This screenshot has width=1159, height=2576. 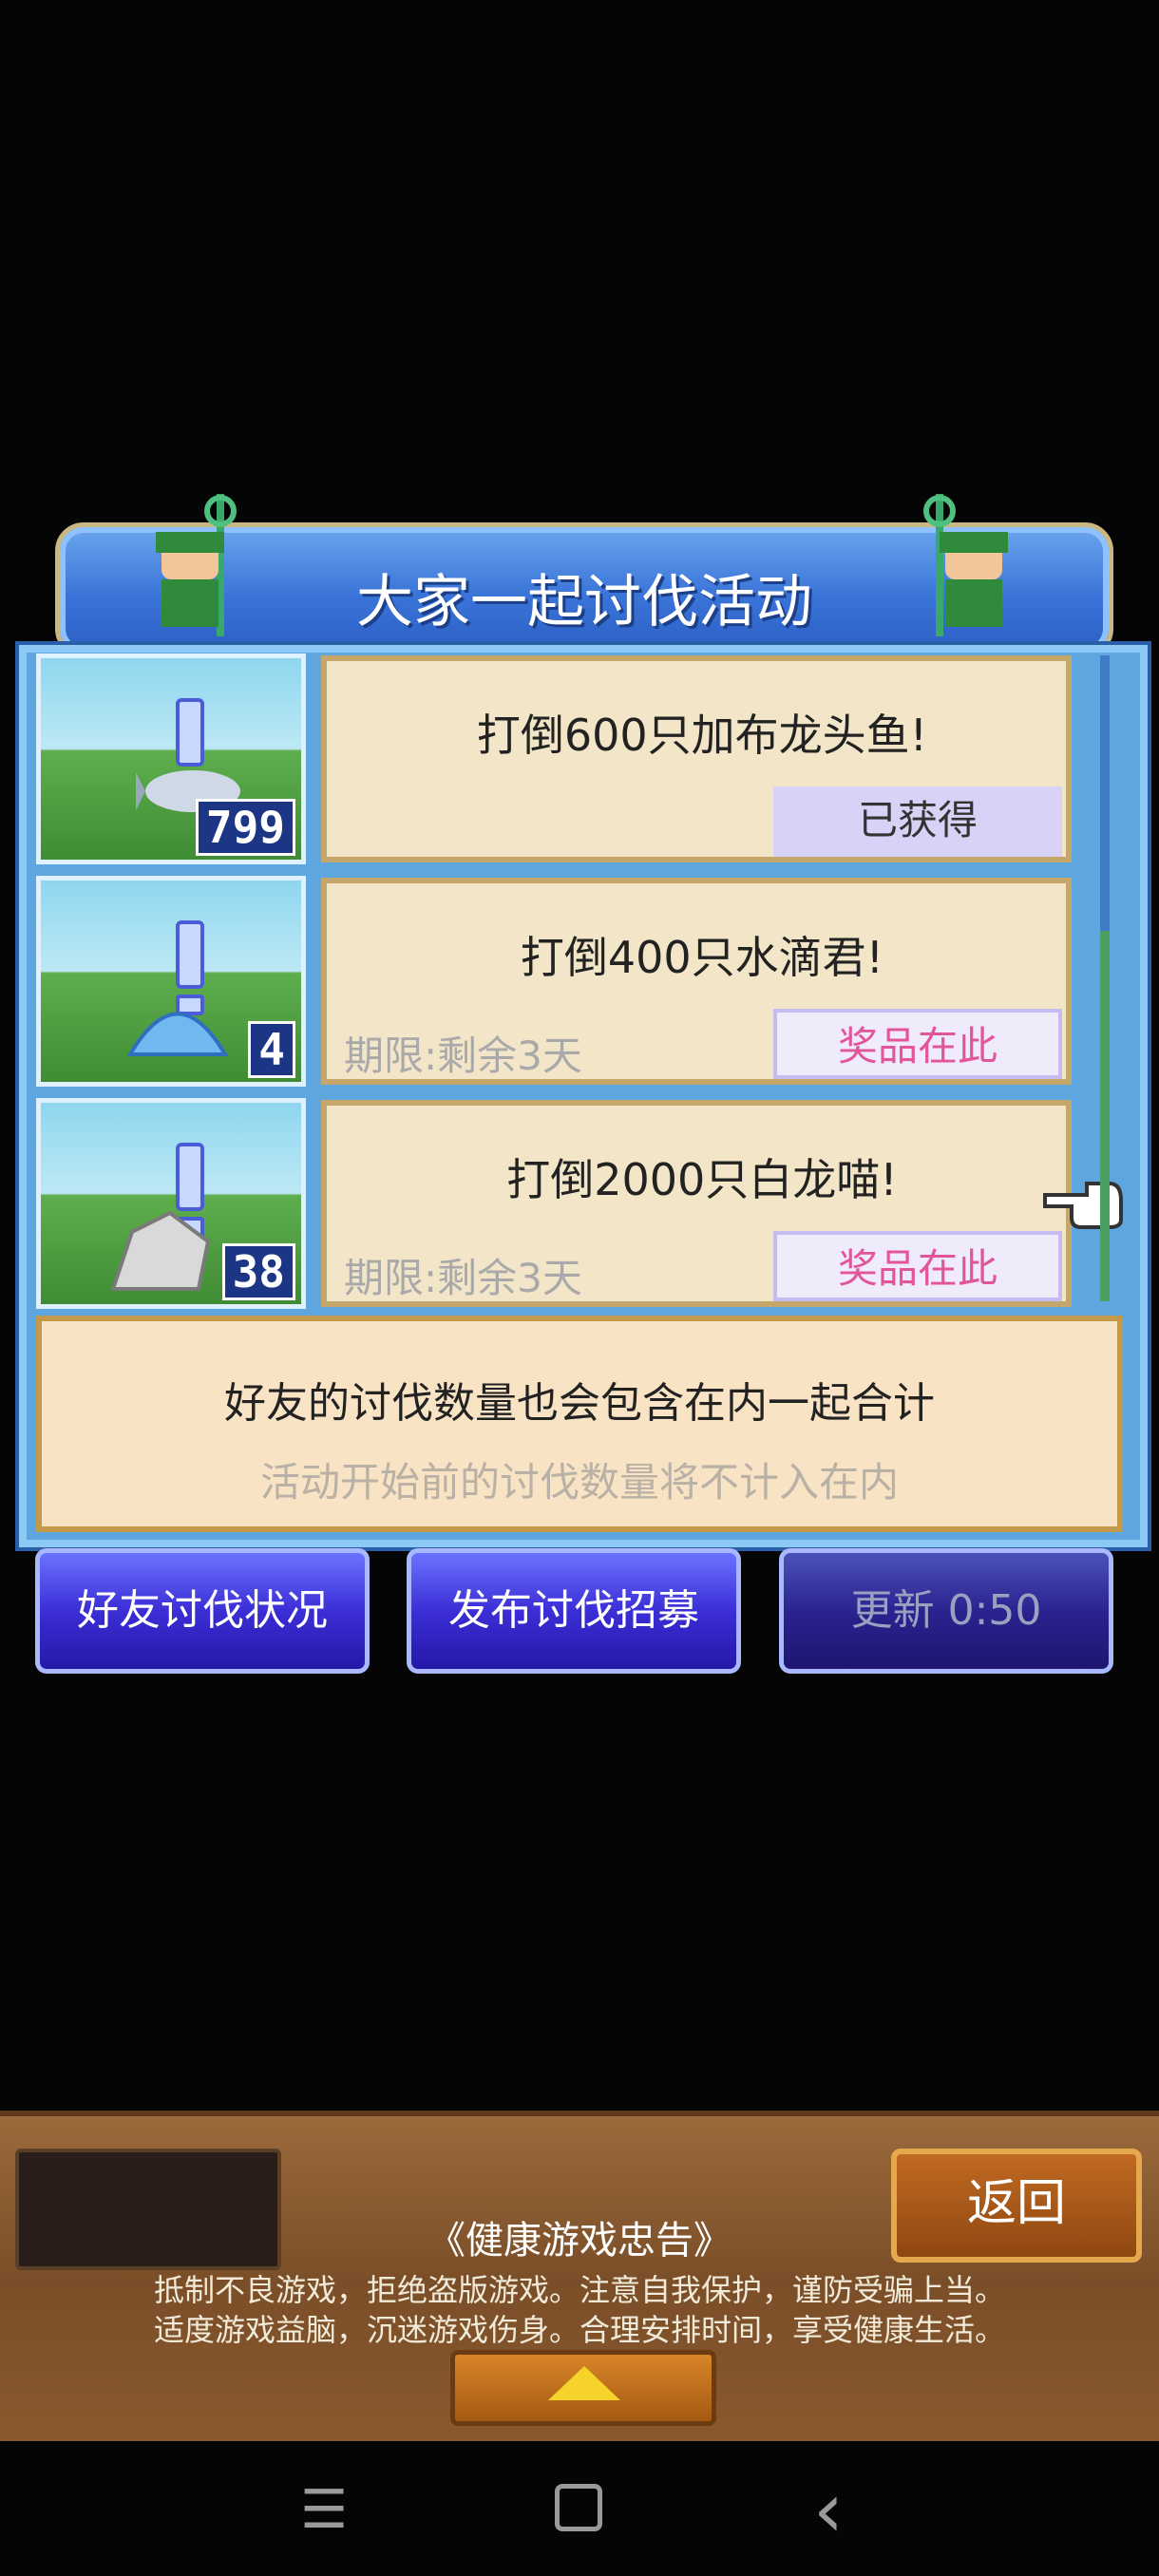 I want to click on health-notice-line: 适度游戏益脑，沉迷游戏伤身。合理安排时间，享受健康生活。, so click(x=579, y=2330).